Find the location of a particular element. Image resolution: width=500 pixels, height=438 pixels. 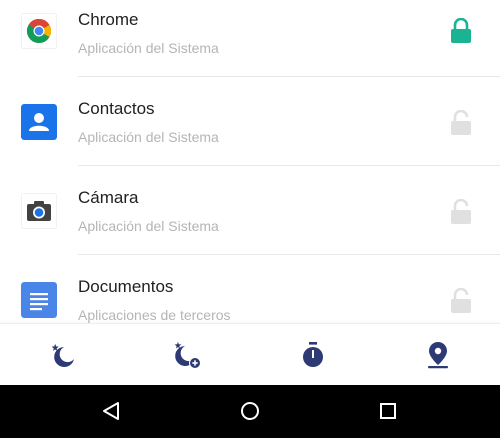

nav-night-mode-button is located at coordinates (63, 355).